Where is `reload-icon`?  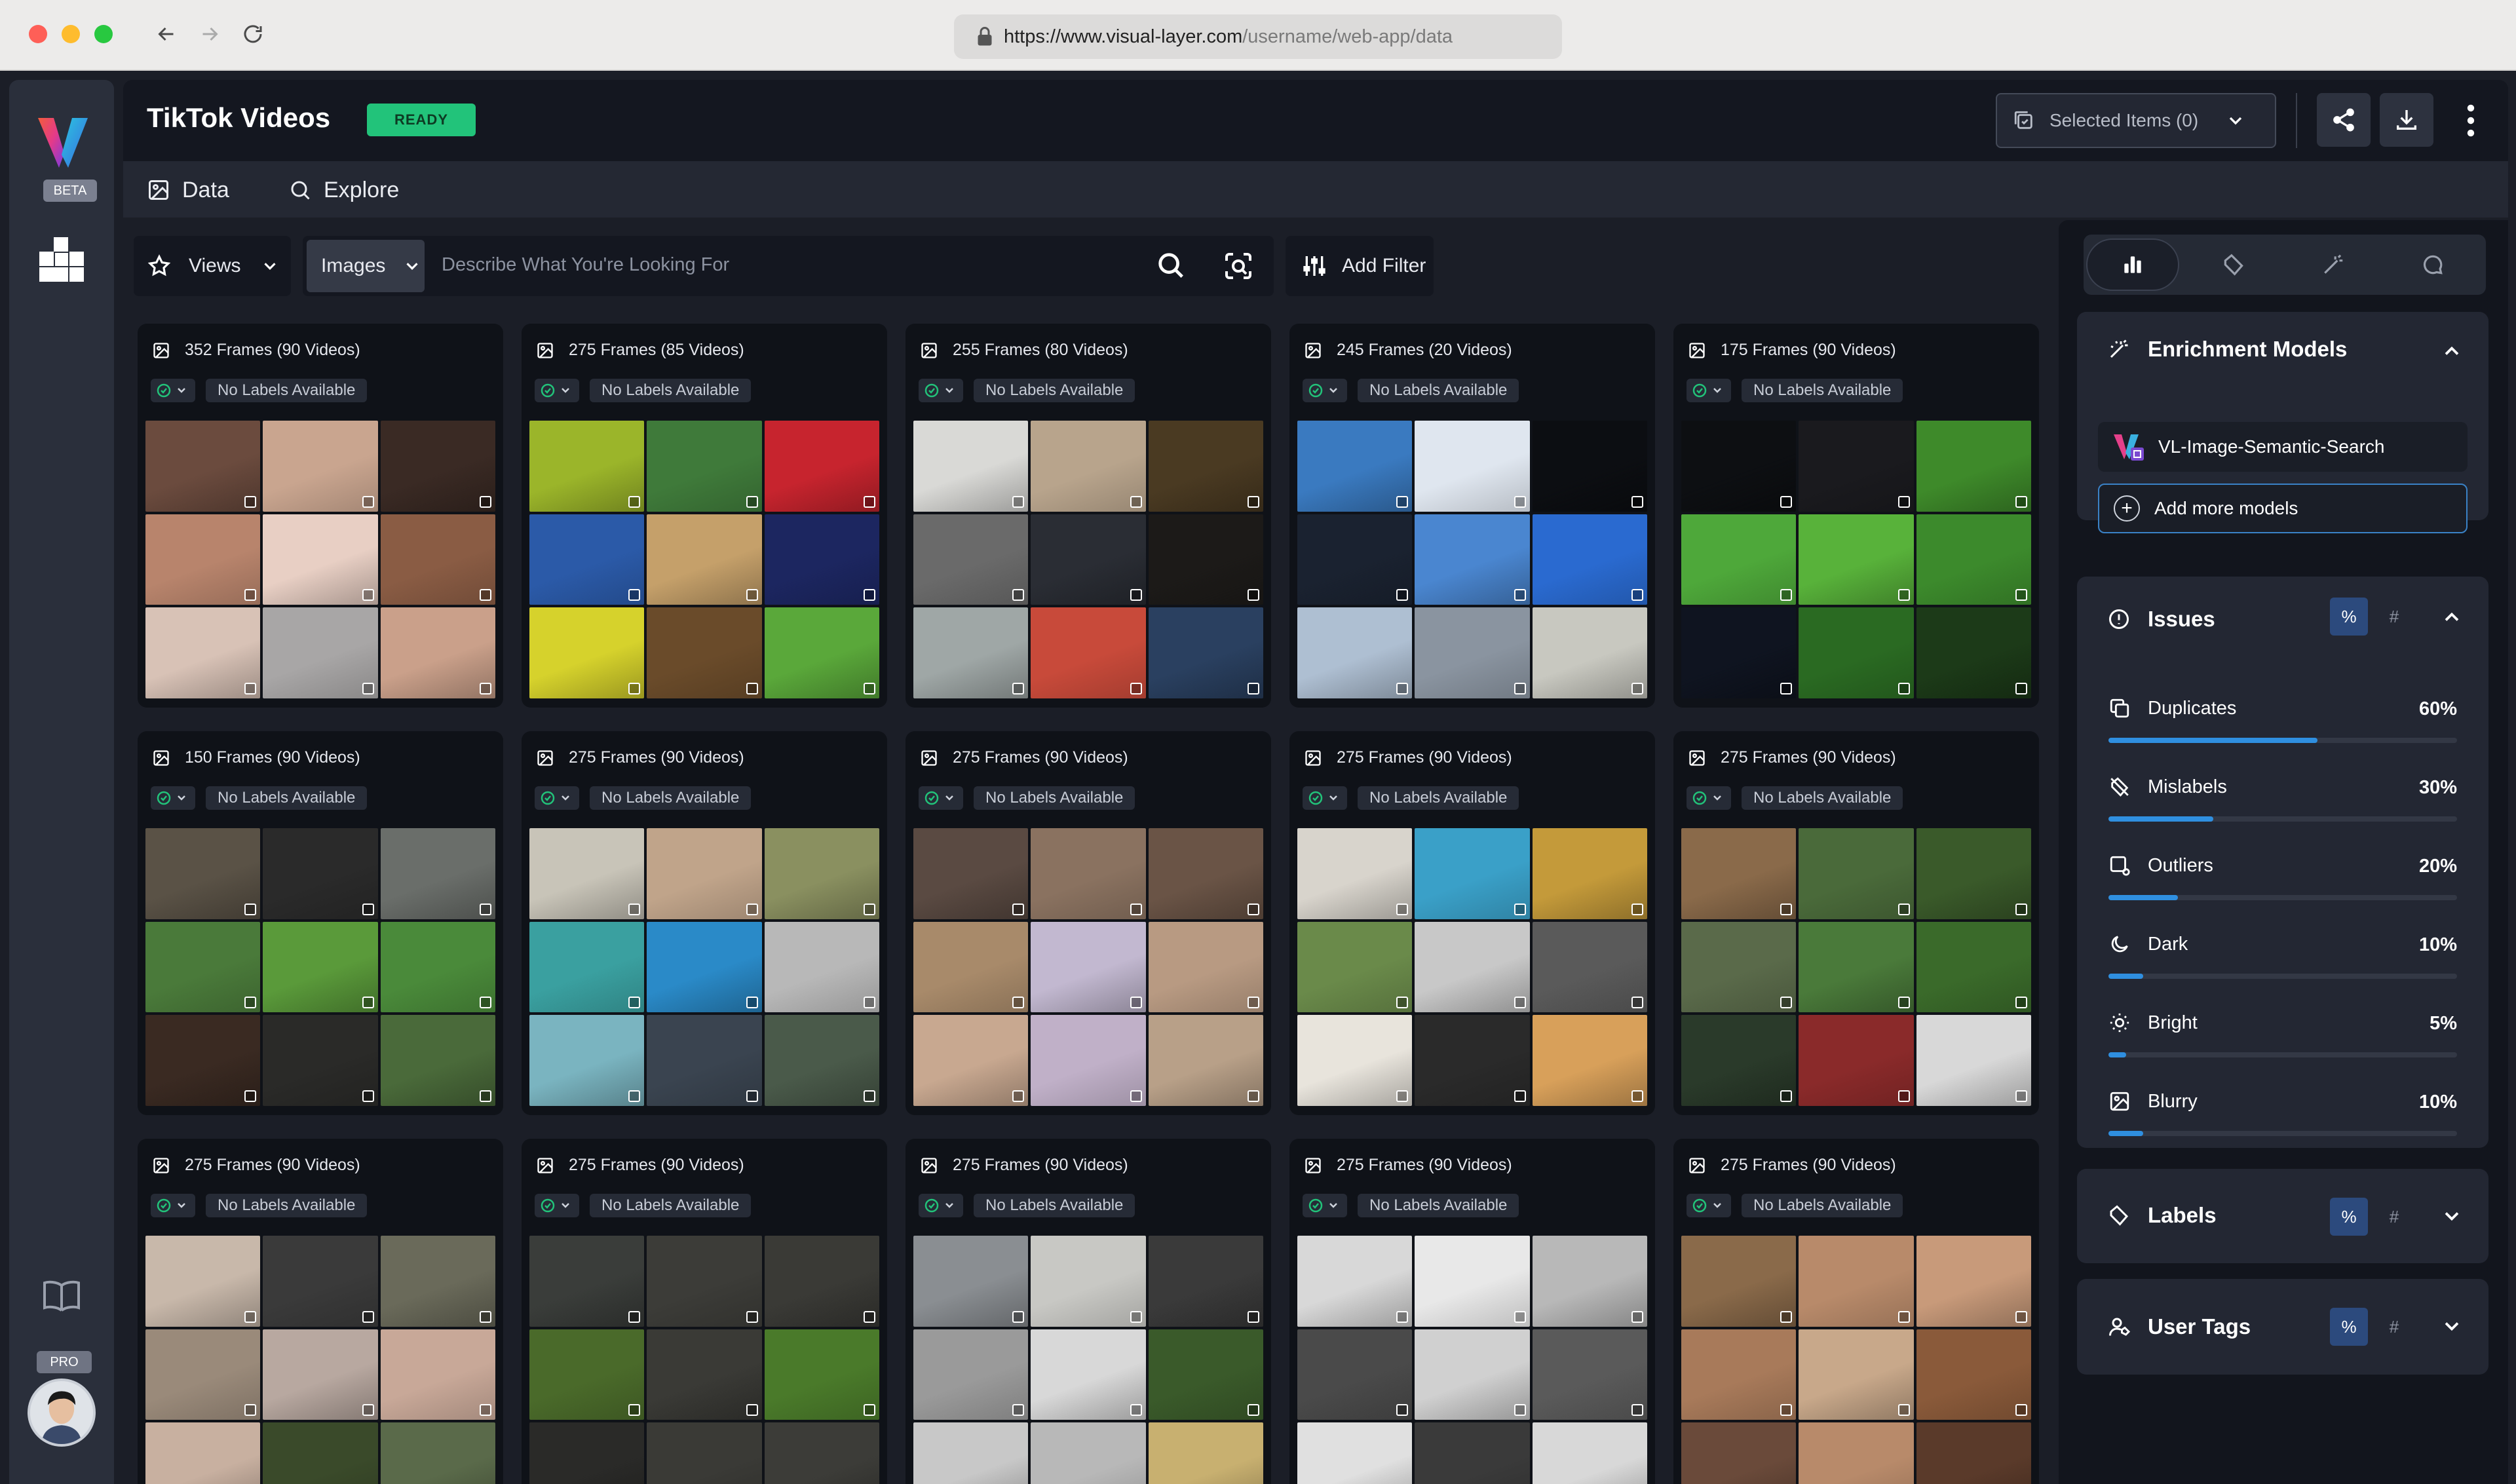 reload-icon is located at coordinates (253, 34).